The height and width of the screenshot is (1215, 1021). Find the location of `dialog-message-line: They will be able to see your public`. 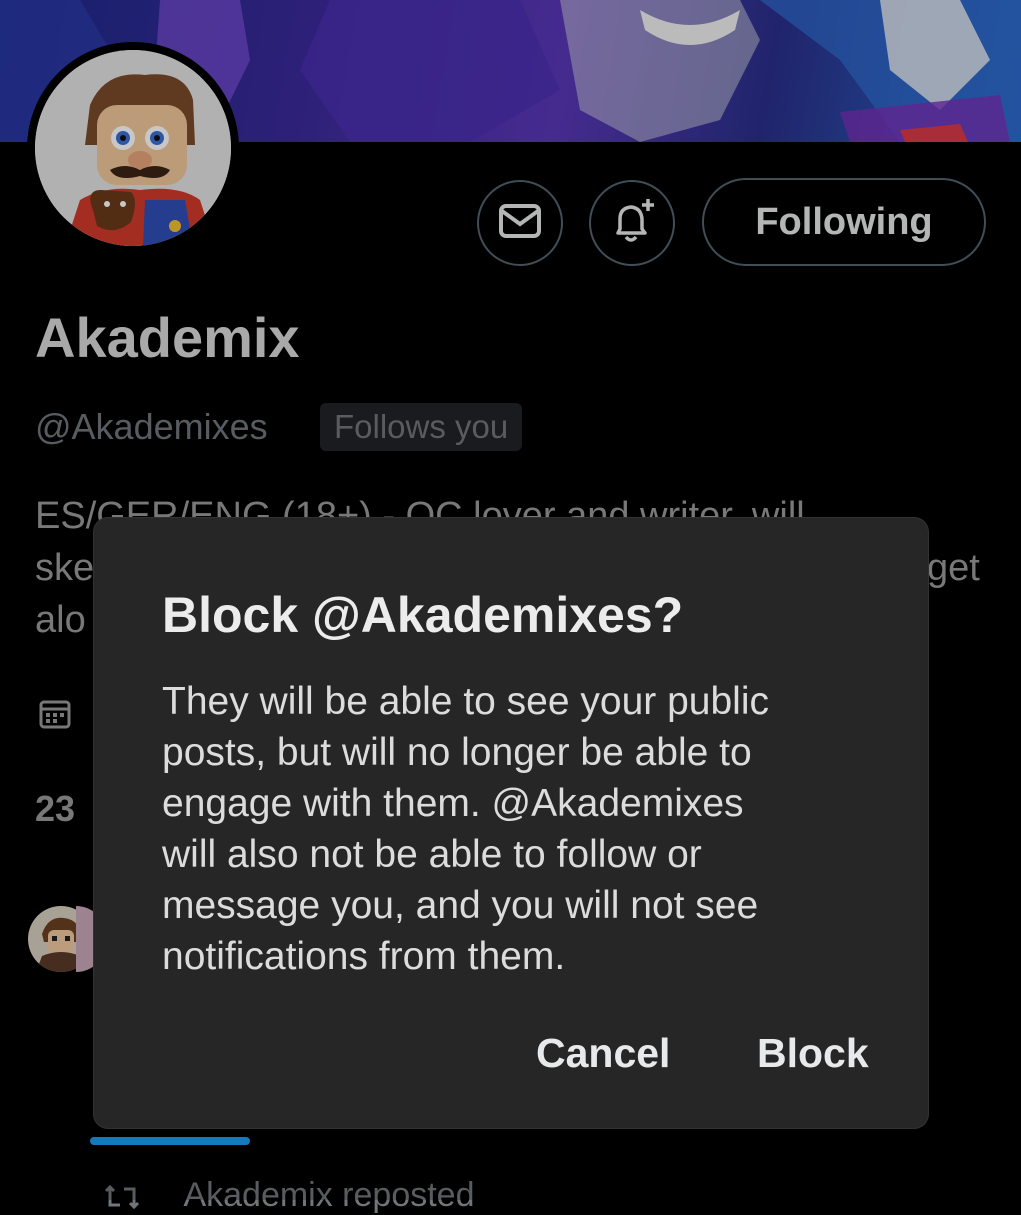

dialog-message-line: They will be able to see your public is located at coordinates (465, 701).